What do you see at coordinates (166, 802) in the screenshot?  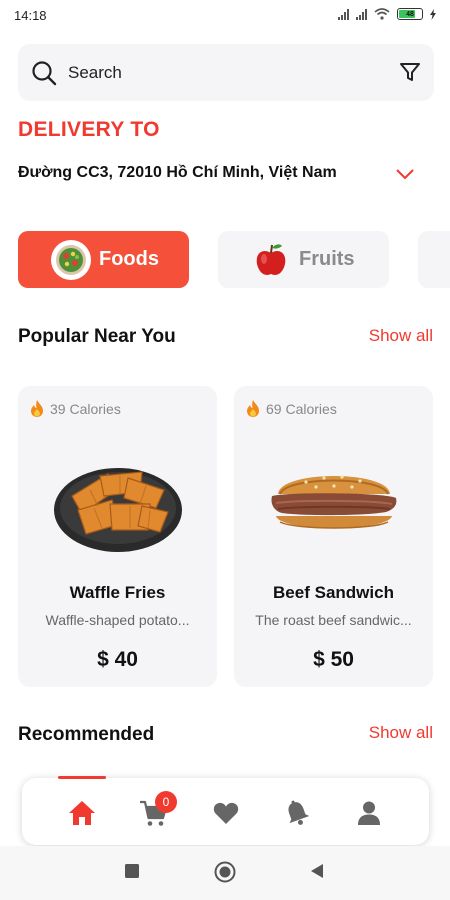 I see `cart-count-badge: 0` at bounding box center [166, 802].